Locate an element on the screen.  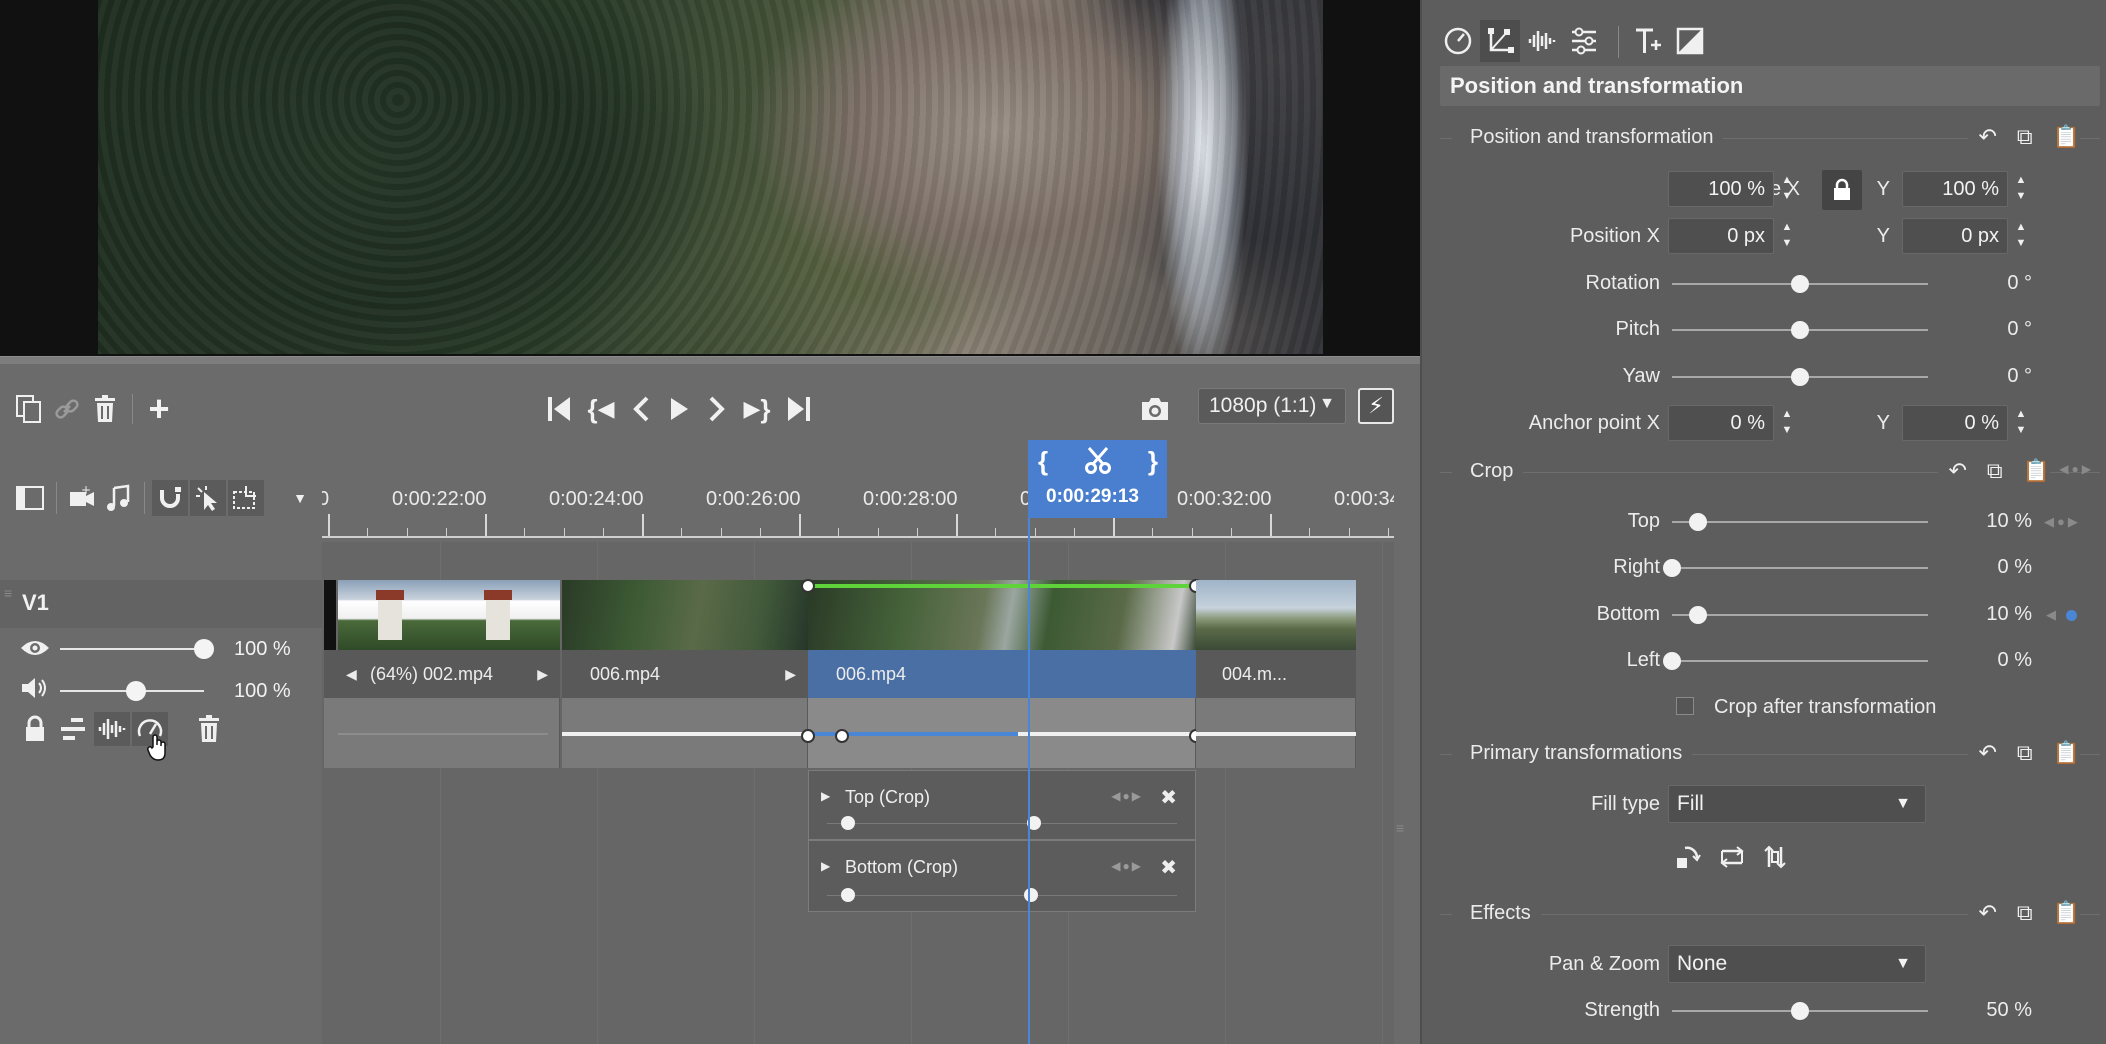
fast-render-button: ⚡ is located at coordinates (1376, 406).